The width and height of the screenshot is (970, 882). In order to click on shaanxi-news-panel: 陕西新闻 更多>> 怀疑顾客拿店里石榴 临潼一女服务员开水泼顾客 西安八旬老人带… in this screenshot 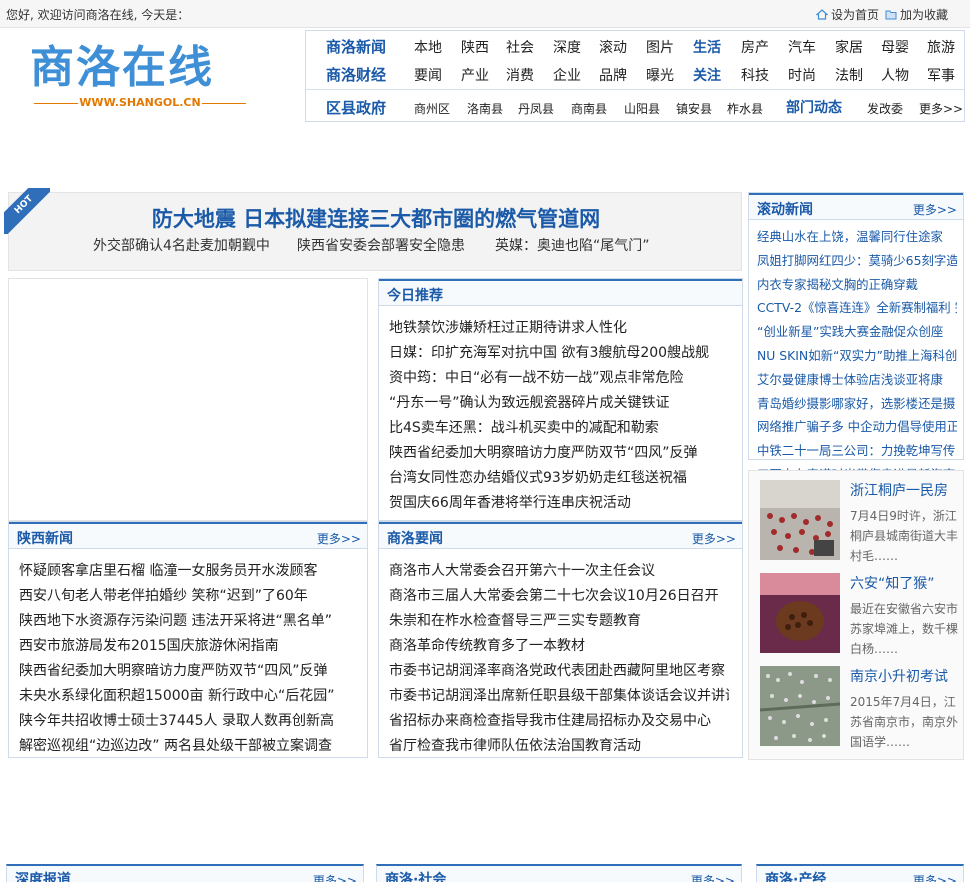, I will do `click(188, 639)`.